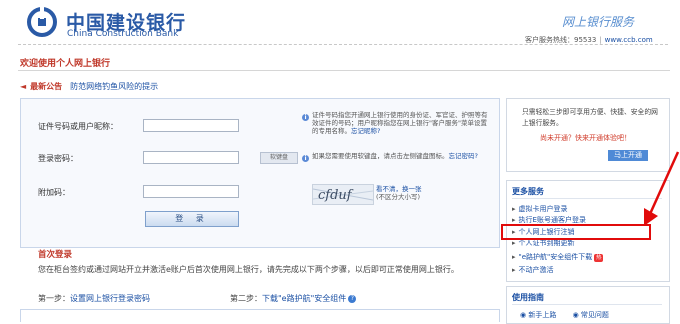  Describe the element at coordinates (191, 191) in the screenshot. I see `captcha-input` at that location.